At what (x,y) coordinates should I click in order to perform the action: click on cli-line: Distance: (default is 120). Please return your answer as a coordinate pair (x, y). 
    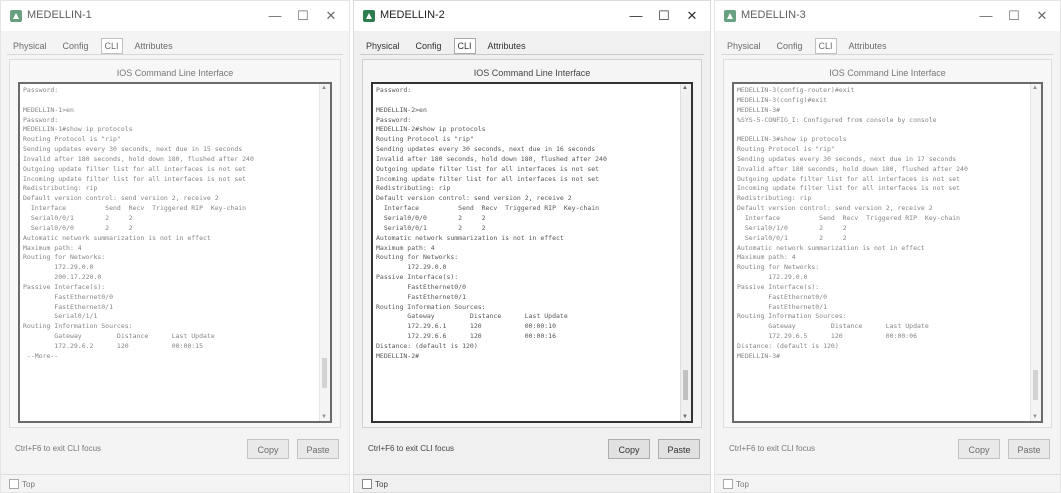
    Looking at the image, I should click on (427, 345).